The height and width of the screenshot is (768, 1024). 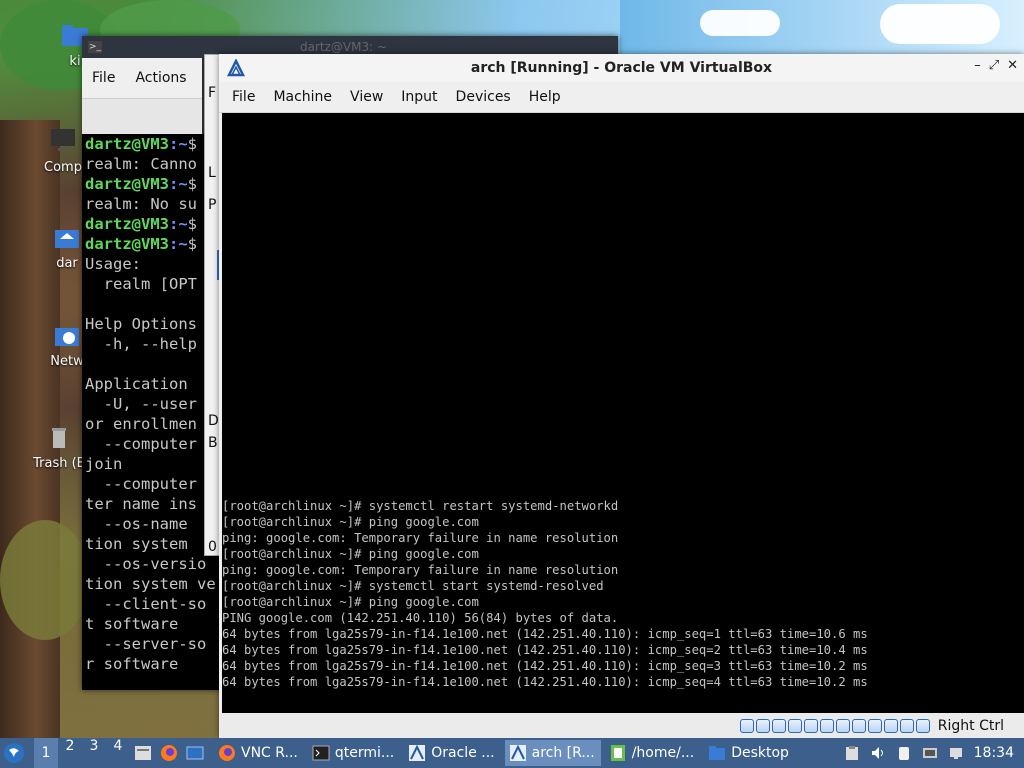 What do you see at coordinates (826, 725) in the screenshot?
I see `shared-folders-icon` at bounding box center [826, 725].